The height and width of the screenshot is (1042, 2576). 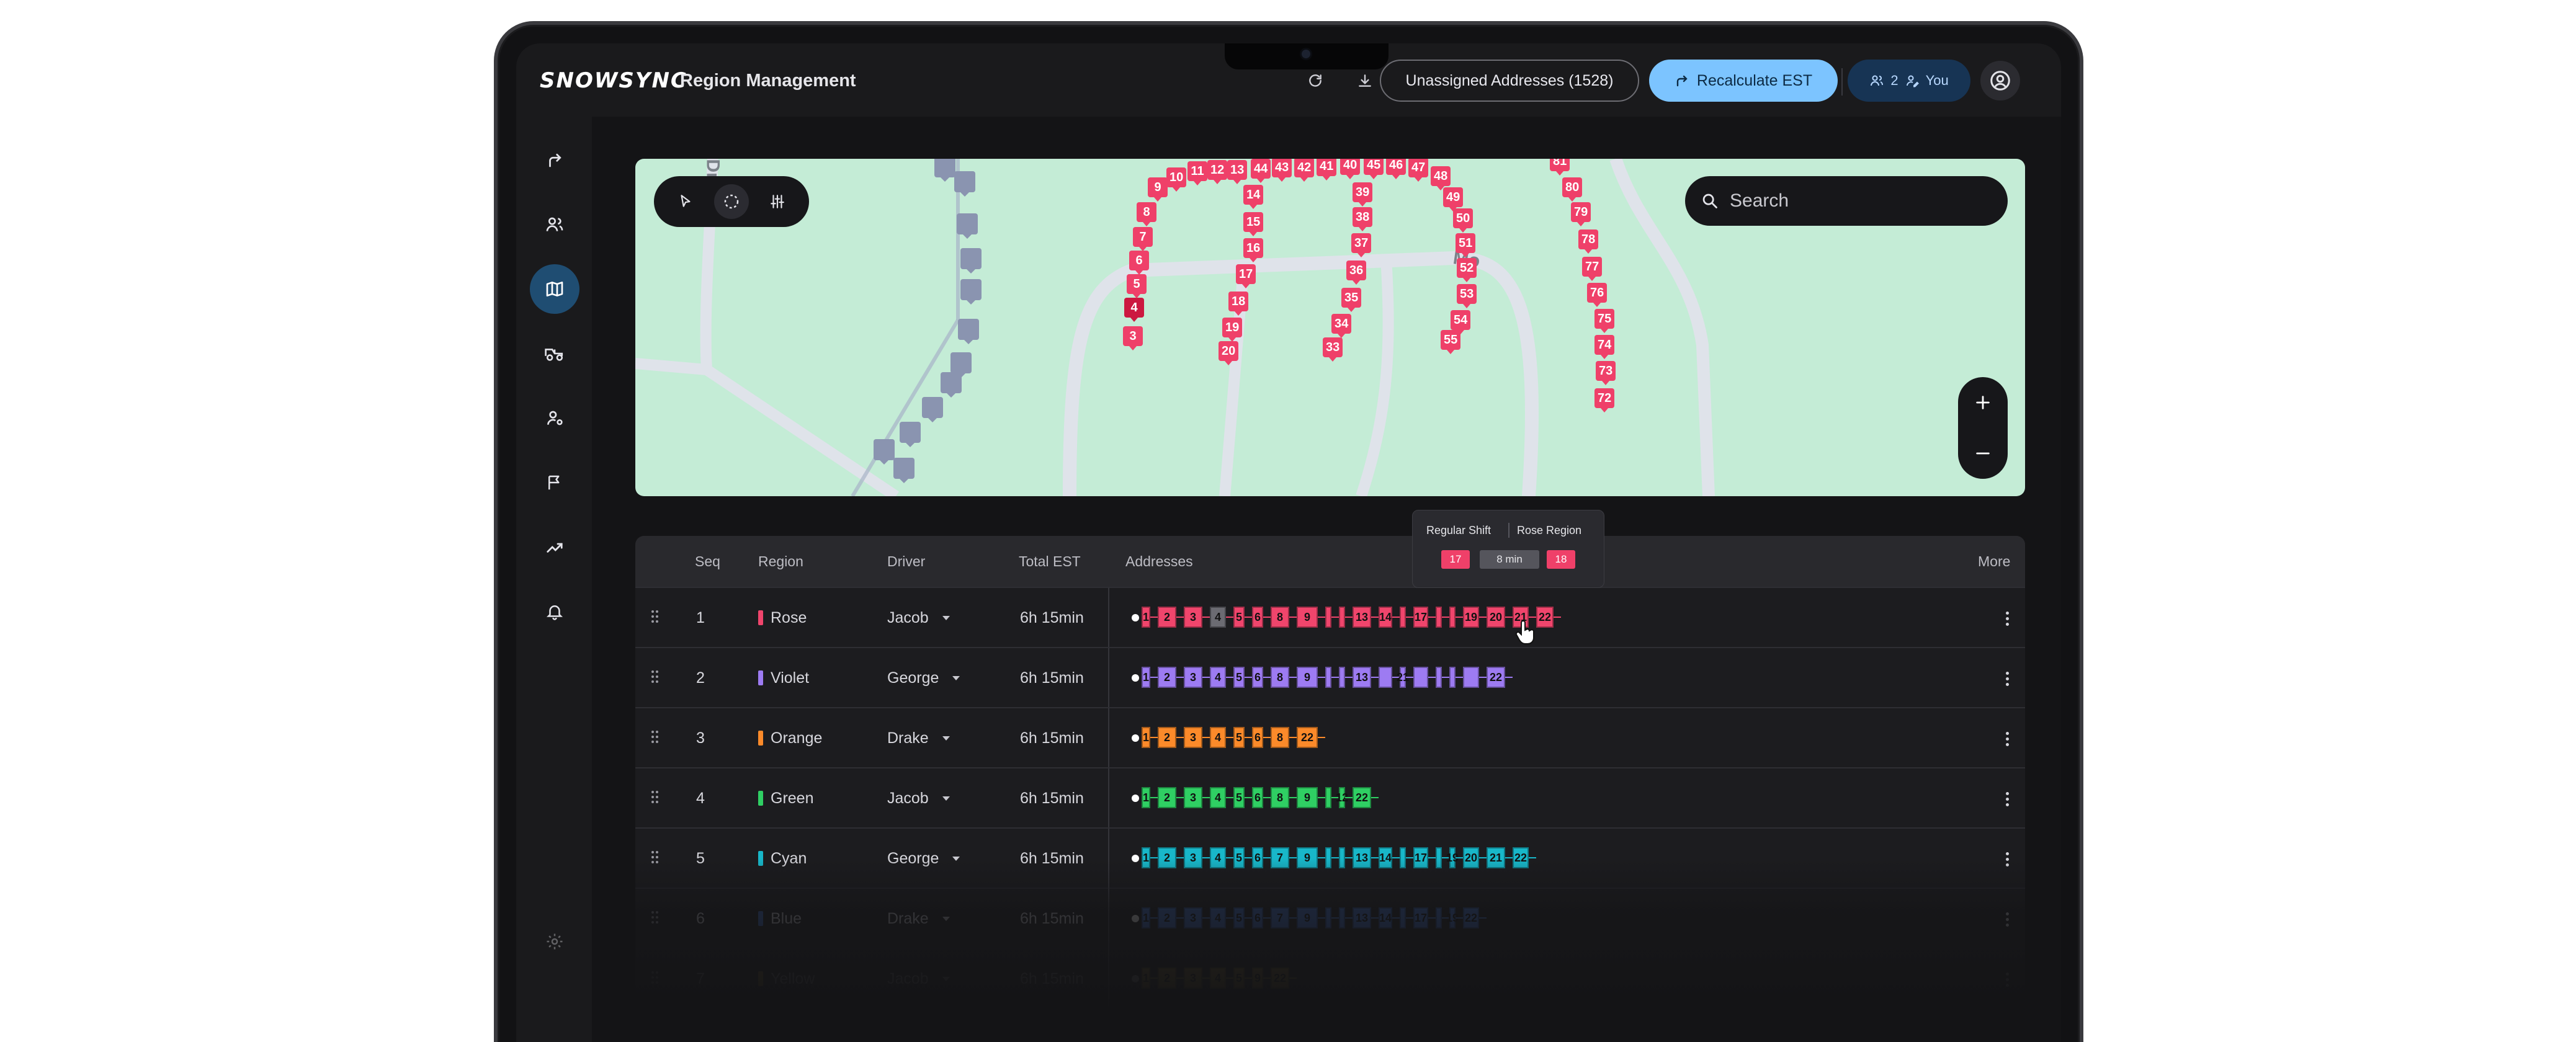 I want to click on recalculate-est-button: Recalculate EST, so click(x=1743, y=81).